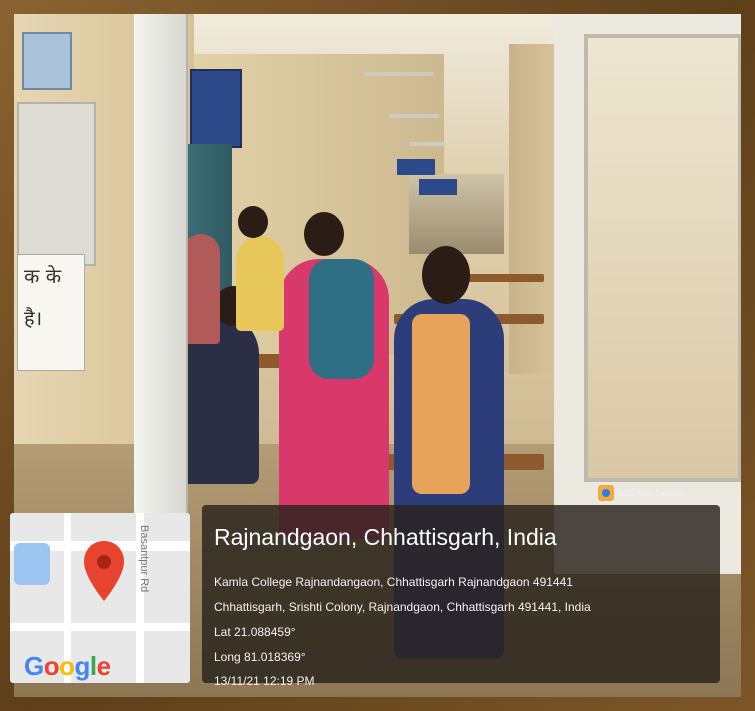 The height and width of the screenshot is (711, 755). What do you see at coordinates (662, 258) in the screenshot?
I see `window-glass` at bounding box center [662, 258].